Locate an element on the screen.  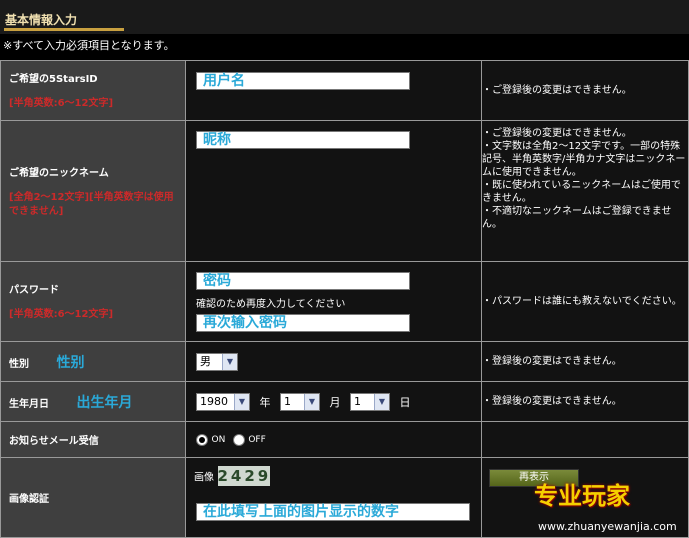
input-cell: 密码 確認のため再度入力してください 再次输入密码 is located at coordinates (333, 301).